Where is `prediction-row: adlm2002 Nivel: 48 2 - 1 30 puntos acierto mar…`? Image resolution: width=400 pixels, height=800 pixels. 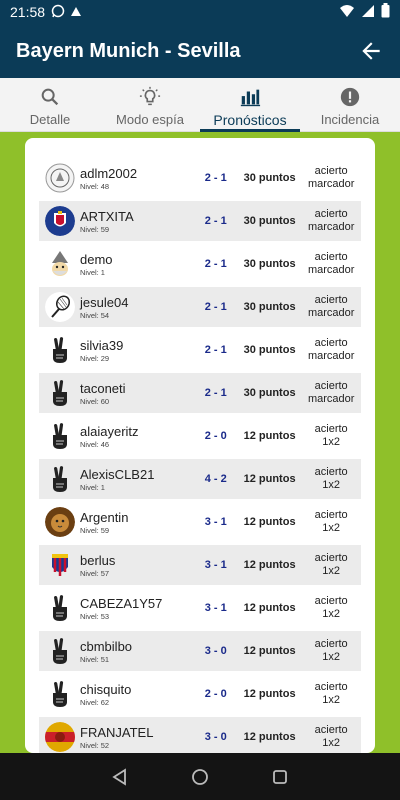 prediction-row: adlm2002 Nivel: 48 2 - 1 30 puntos acierto mar… is located at coordinates (200, 178).